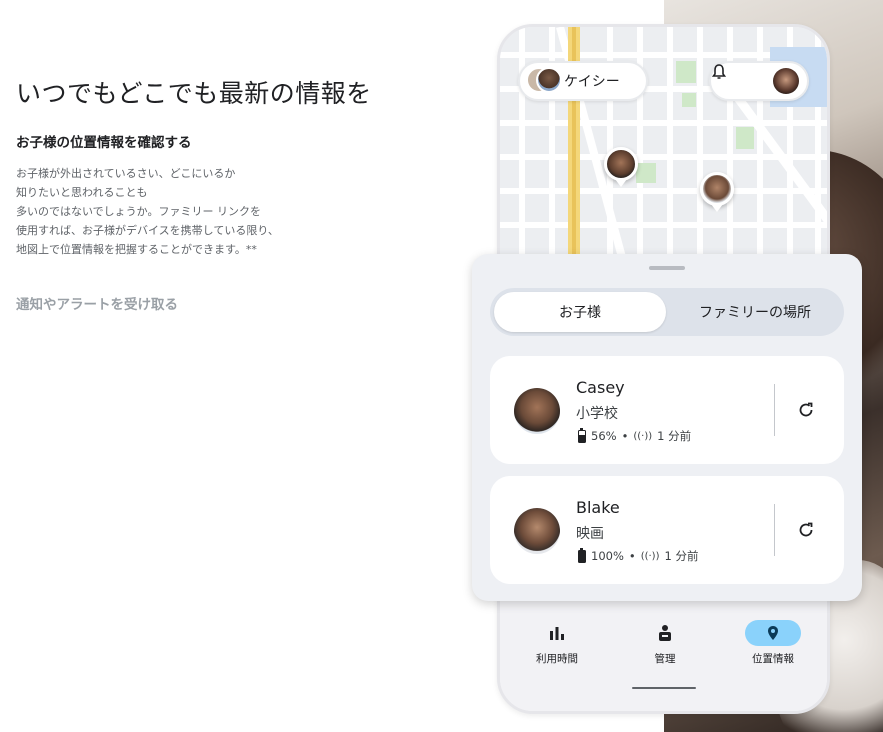 The width and height of the screenshot is (883, 732). I want to click on view-toggle: お子様 ファミリーの場所, so click(667, 312).